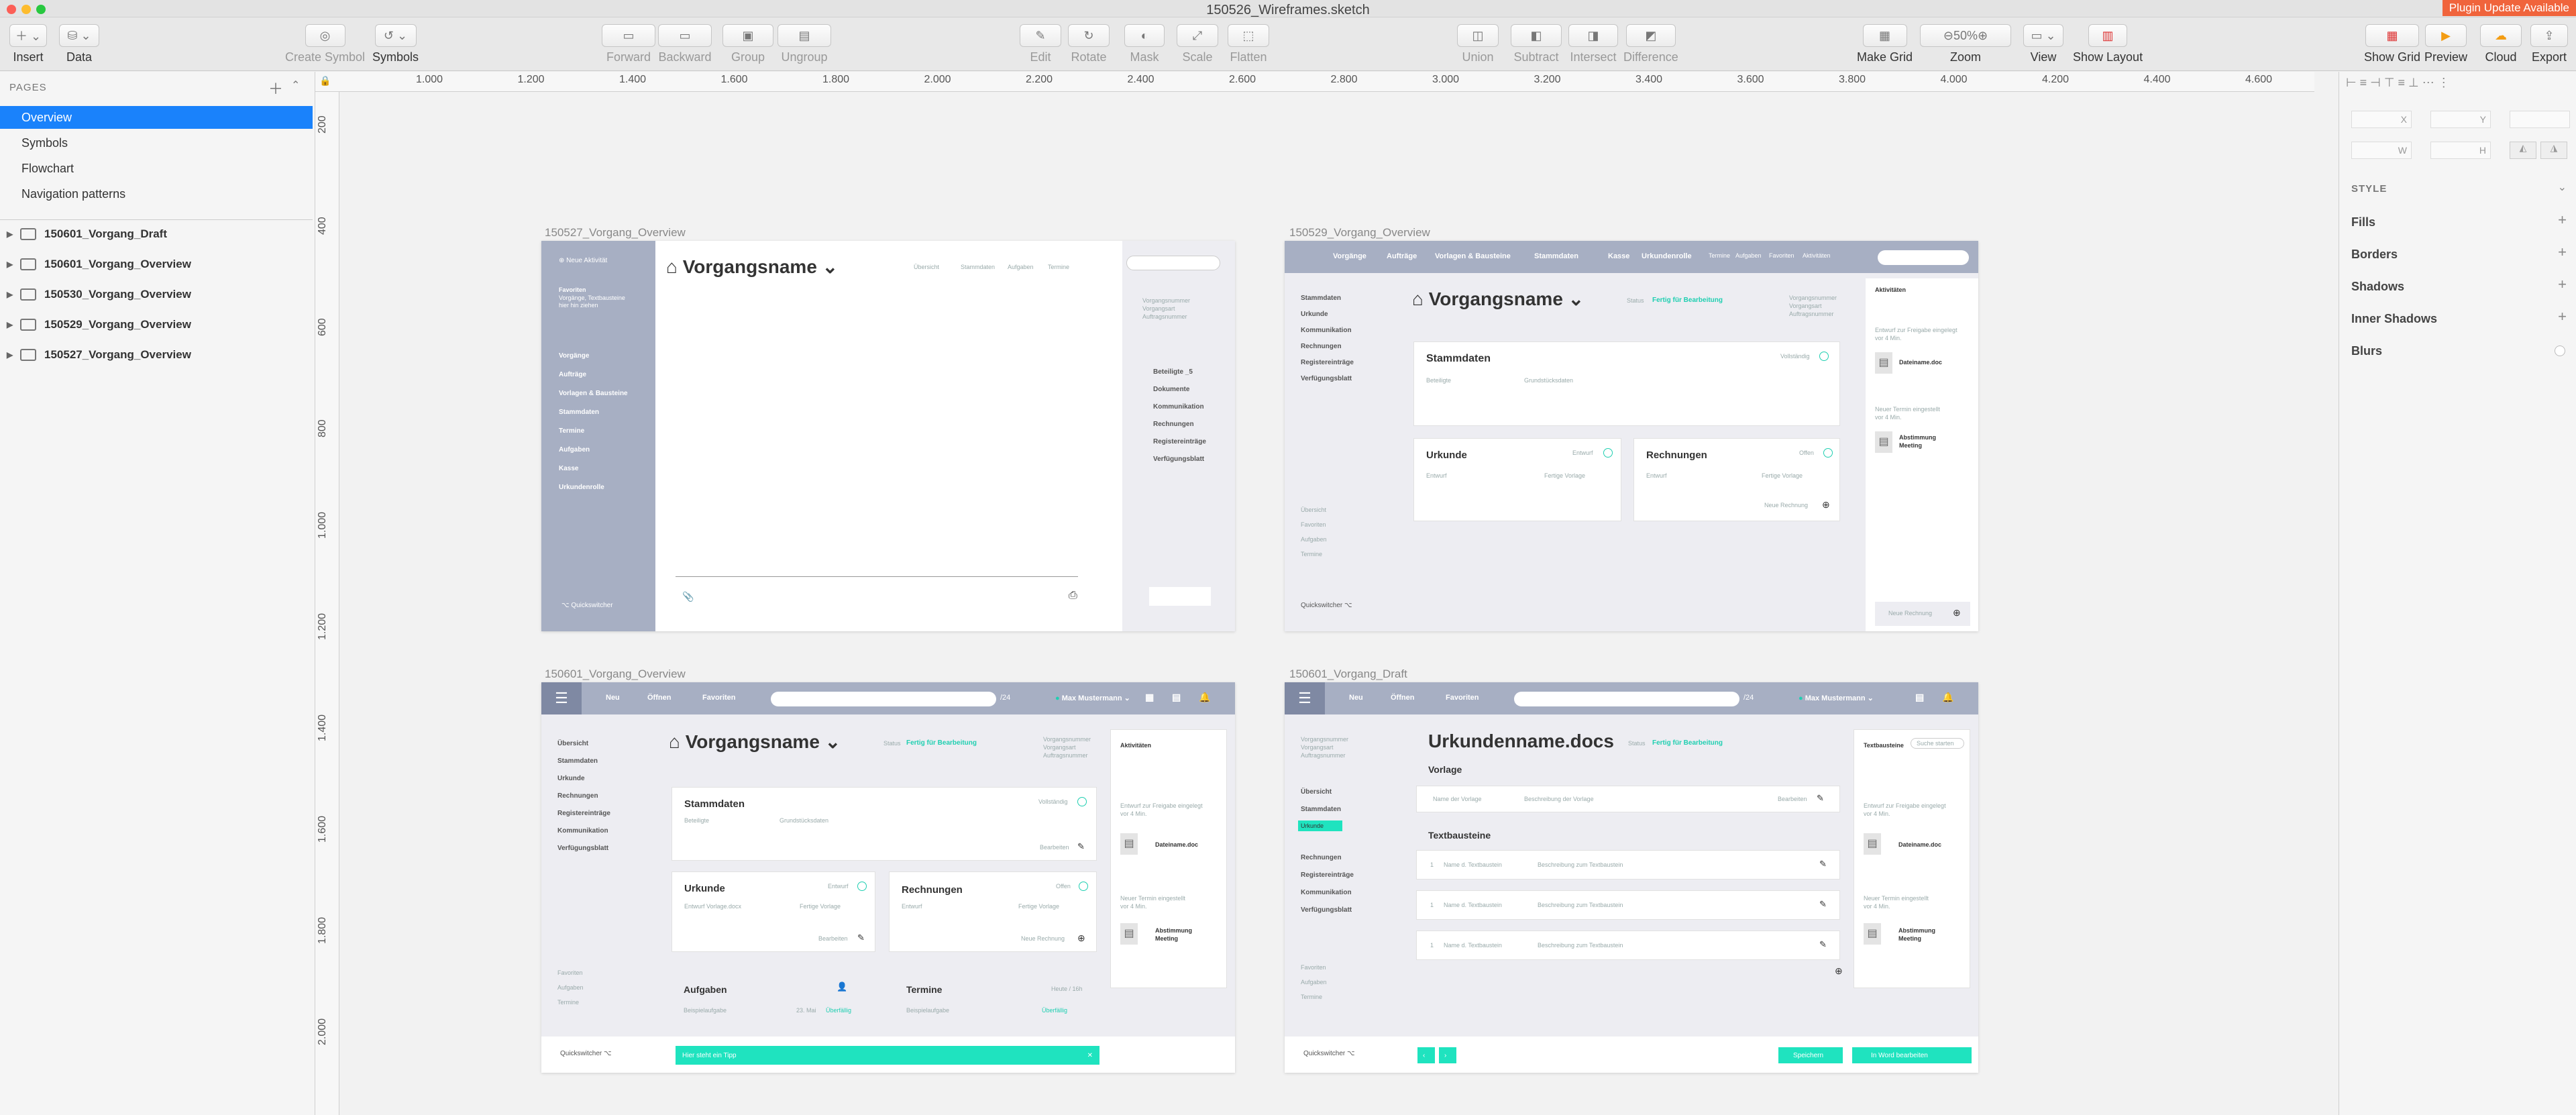  Describe the element at coordinates (2108, 35) in the screenshot. I see `show-layout-button: ▥` at that location.